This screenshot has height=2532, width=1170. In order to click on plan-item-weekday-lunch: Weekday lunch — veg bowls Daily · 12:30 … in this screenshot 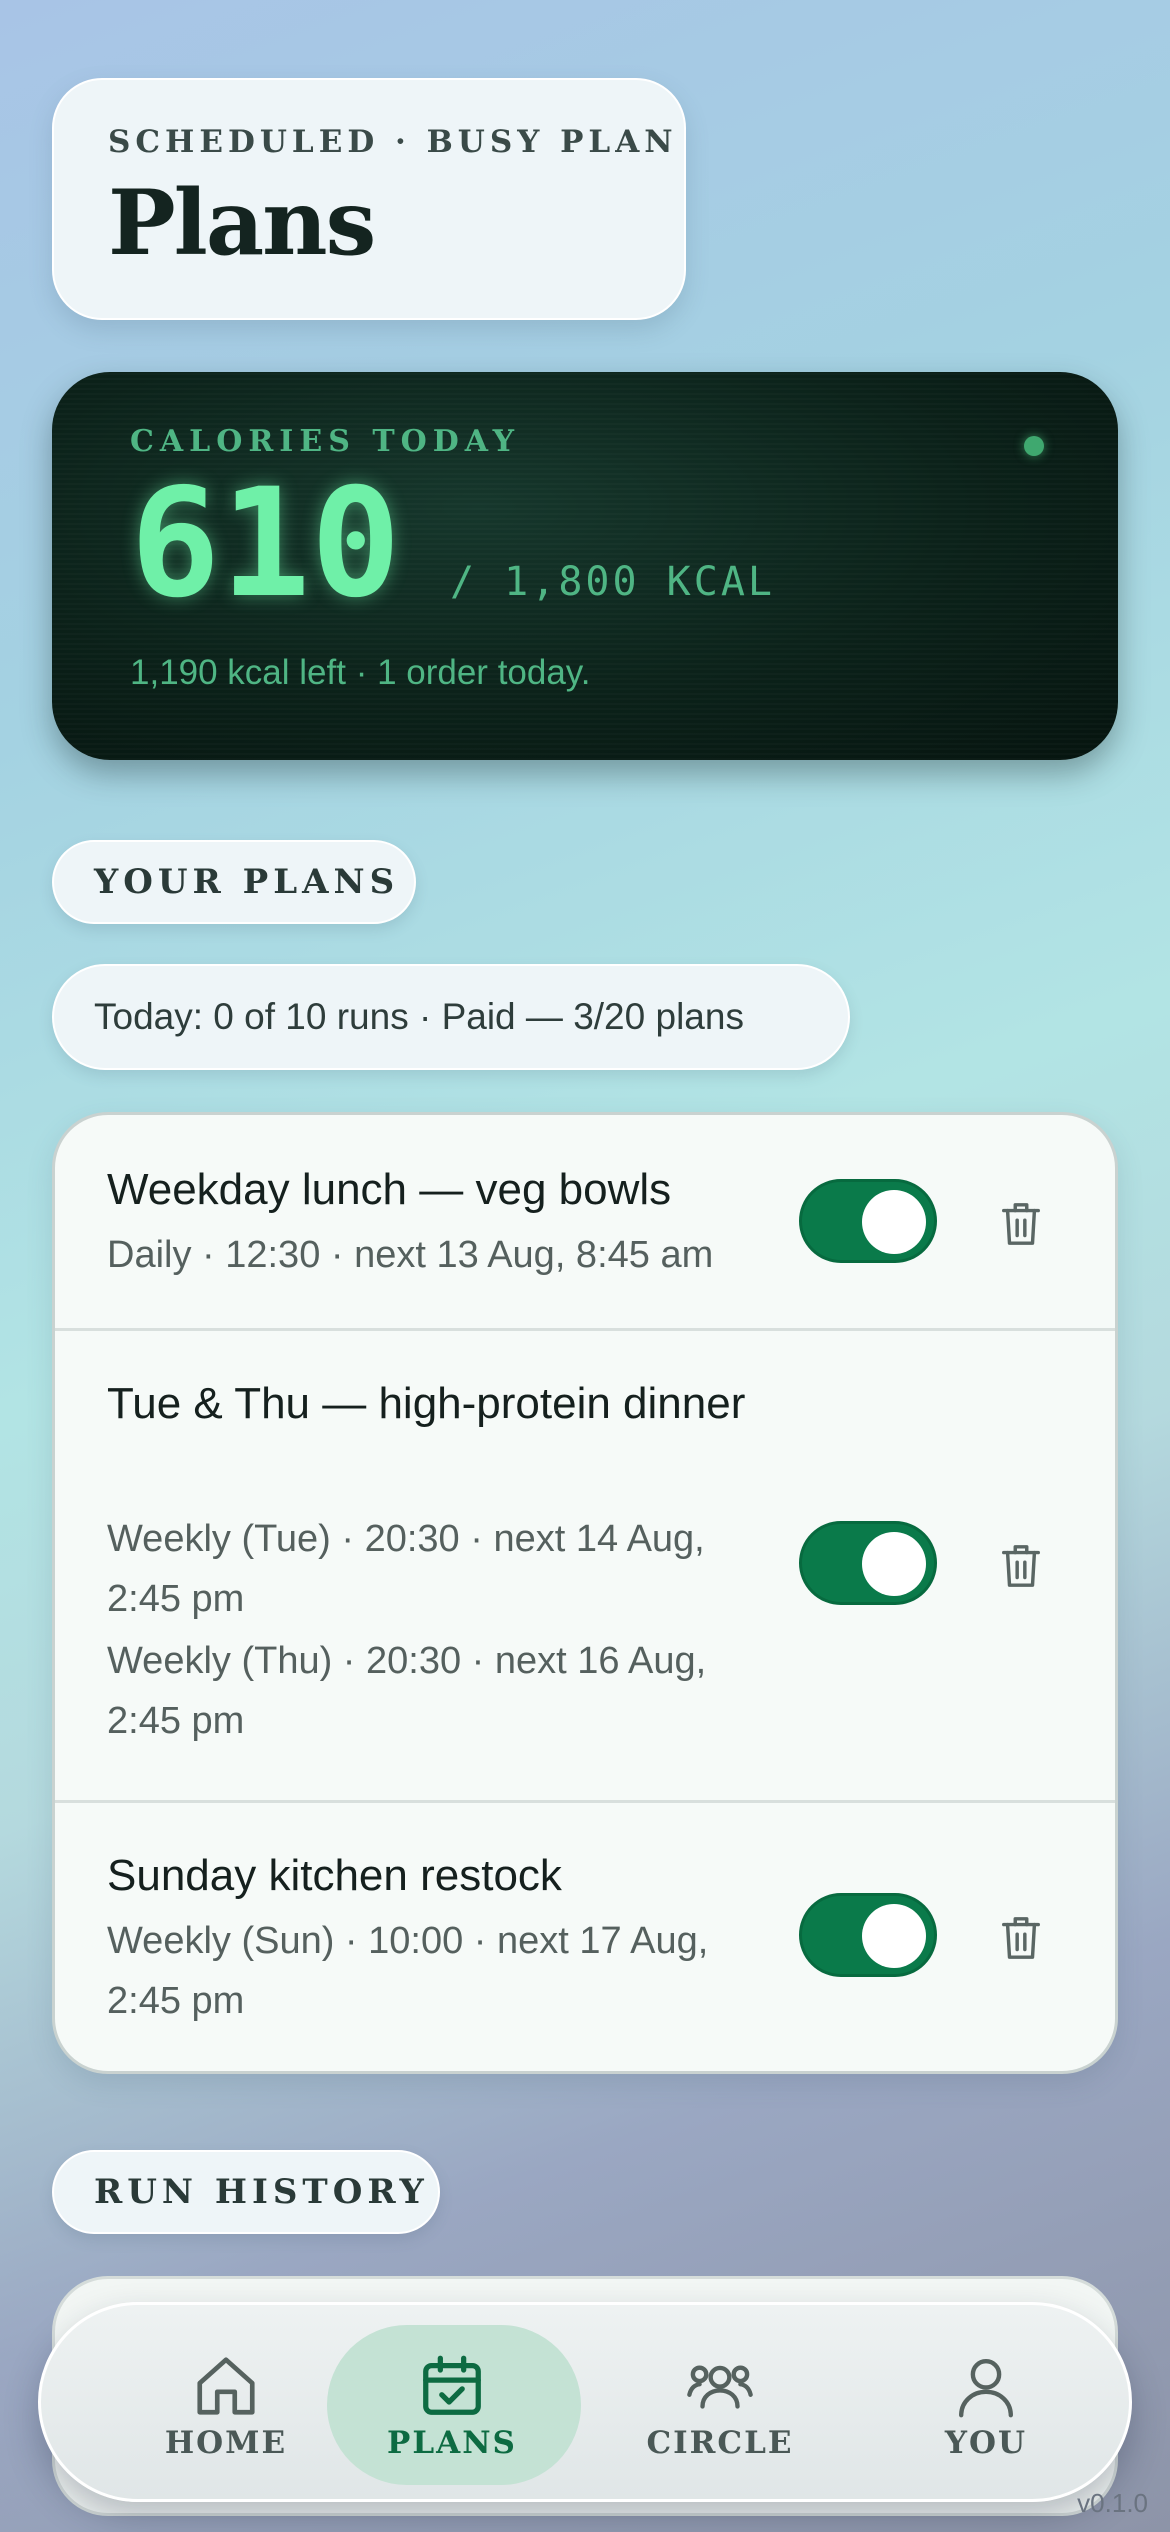, I will do `click(585, 1223)`.